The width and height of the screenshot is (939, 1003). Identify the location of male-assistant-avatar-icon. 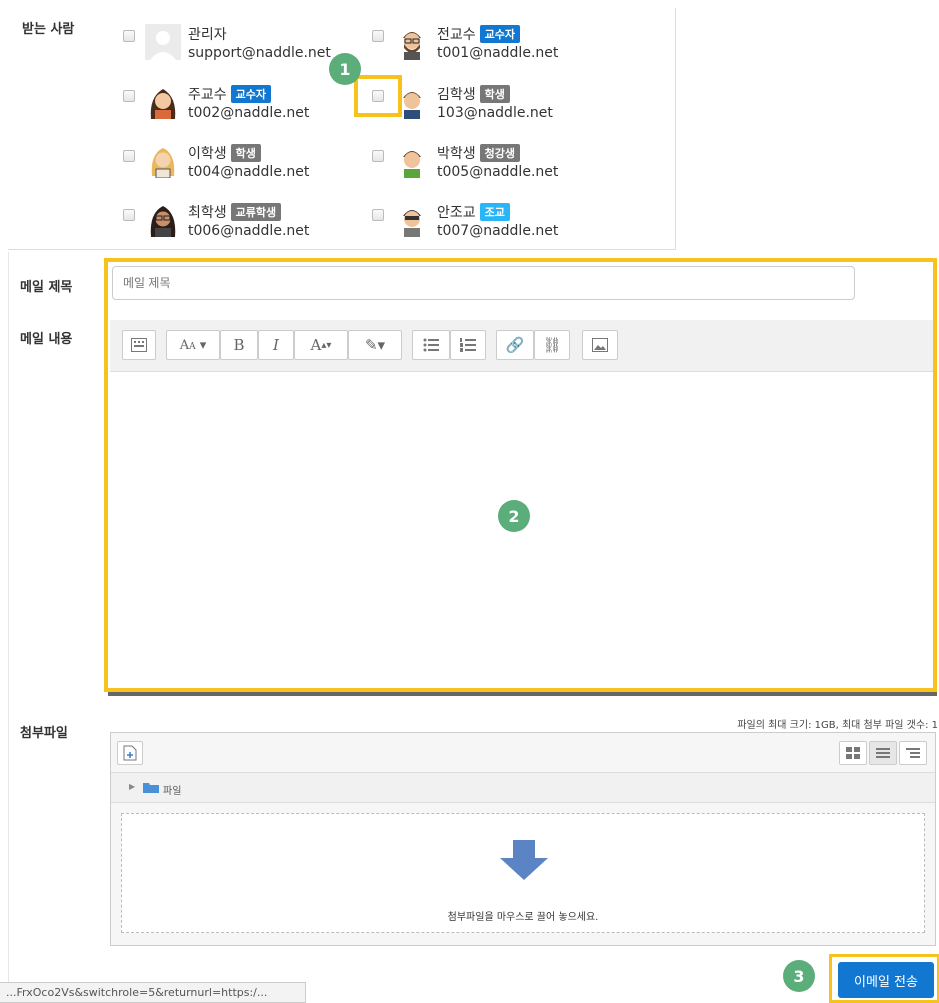
(412, 219).